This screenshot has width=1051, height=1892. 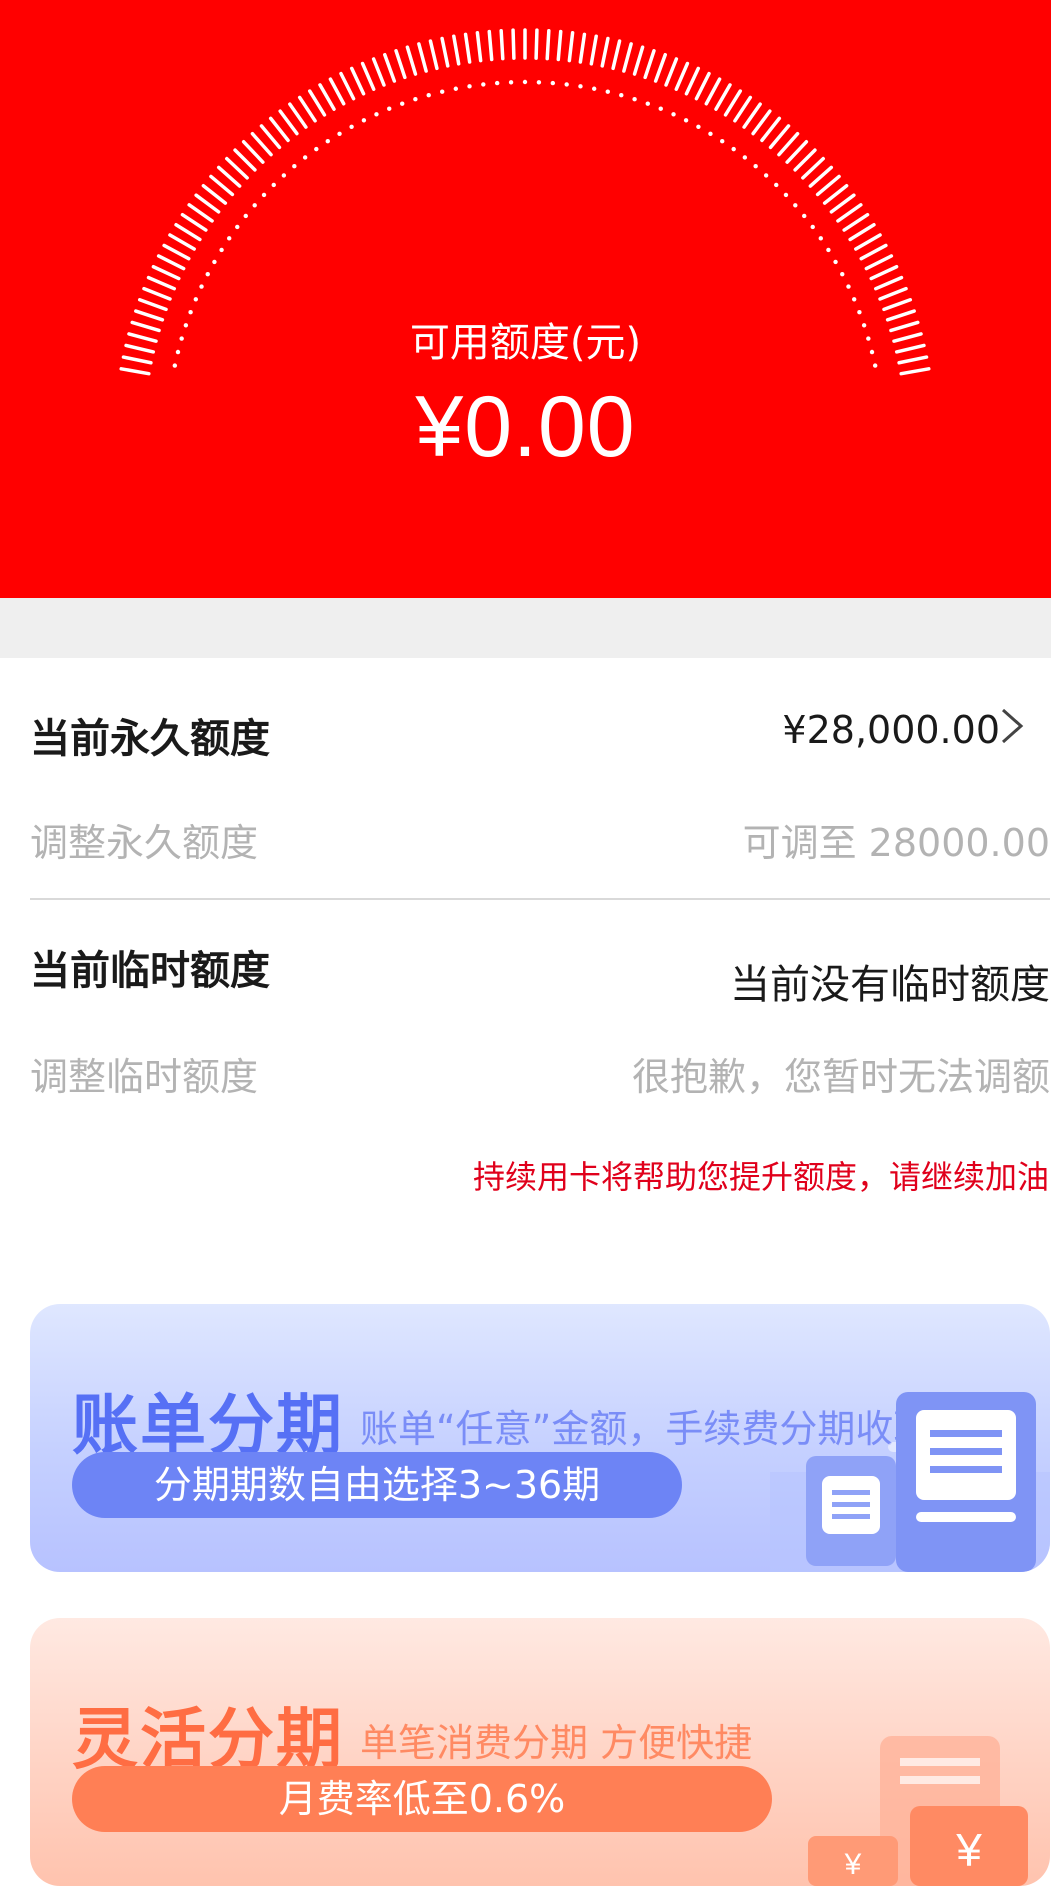 I want to click on divider, so click(x=540, y=899).